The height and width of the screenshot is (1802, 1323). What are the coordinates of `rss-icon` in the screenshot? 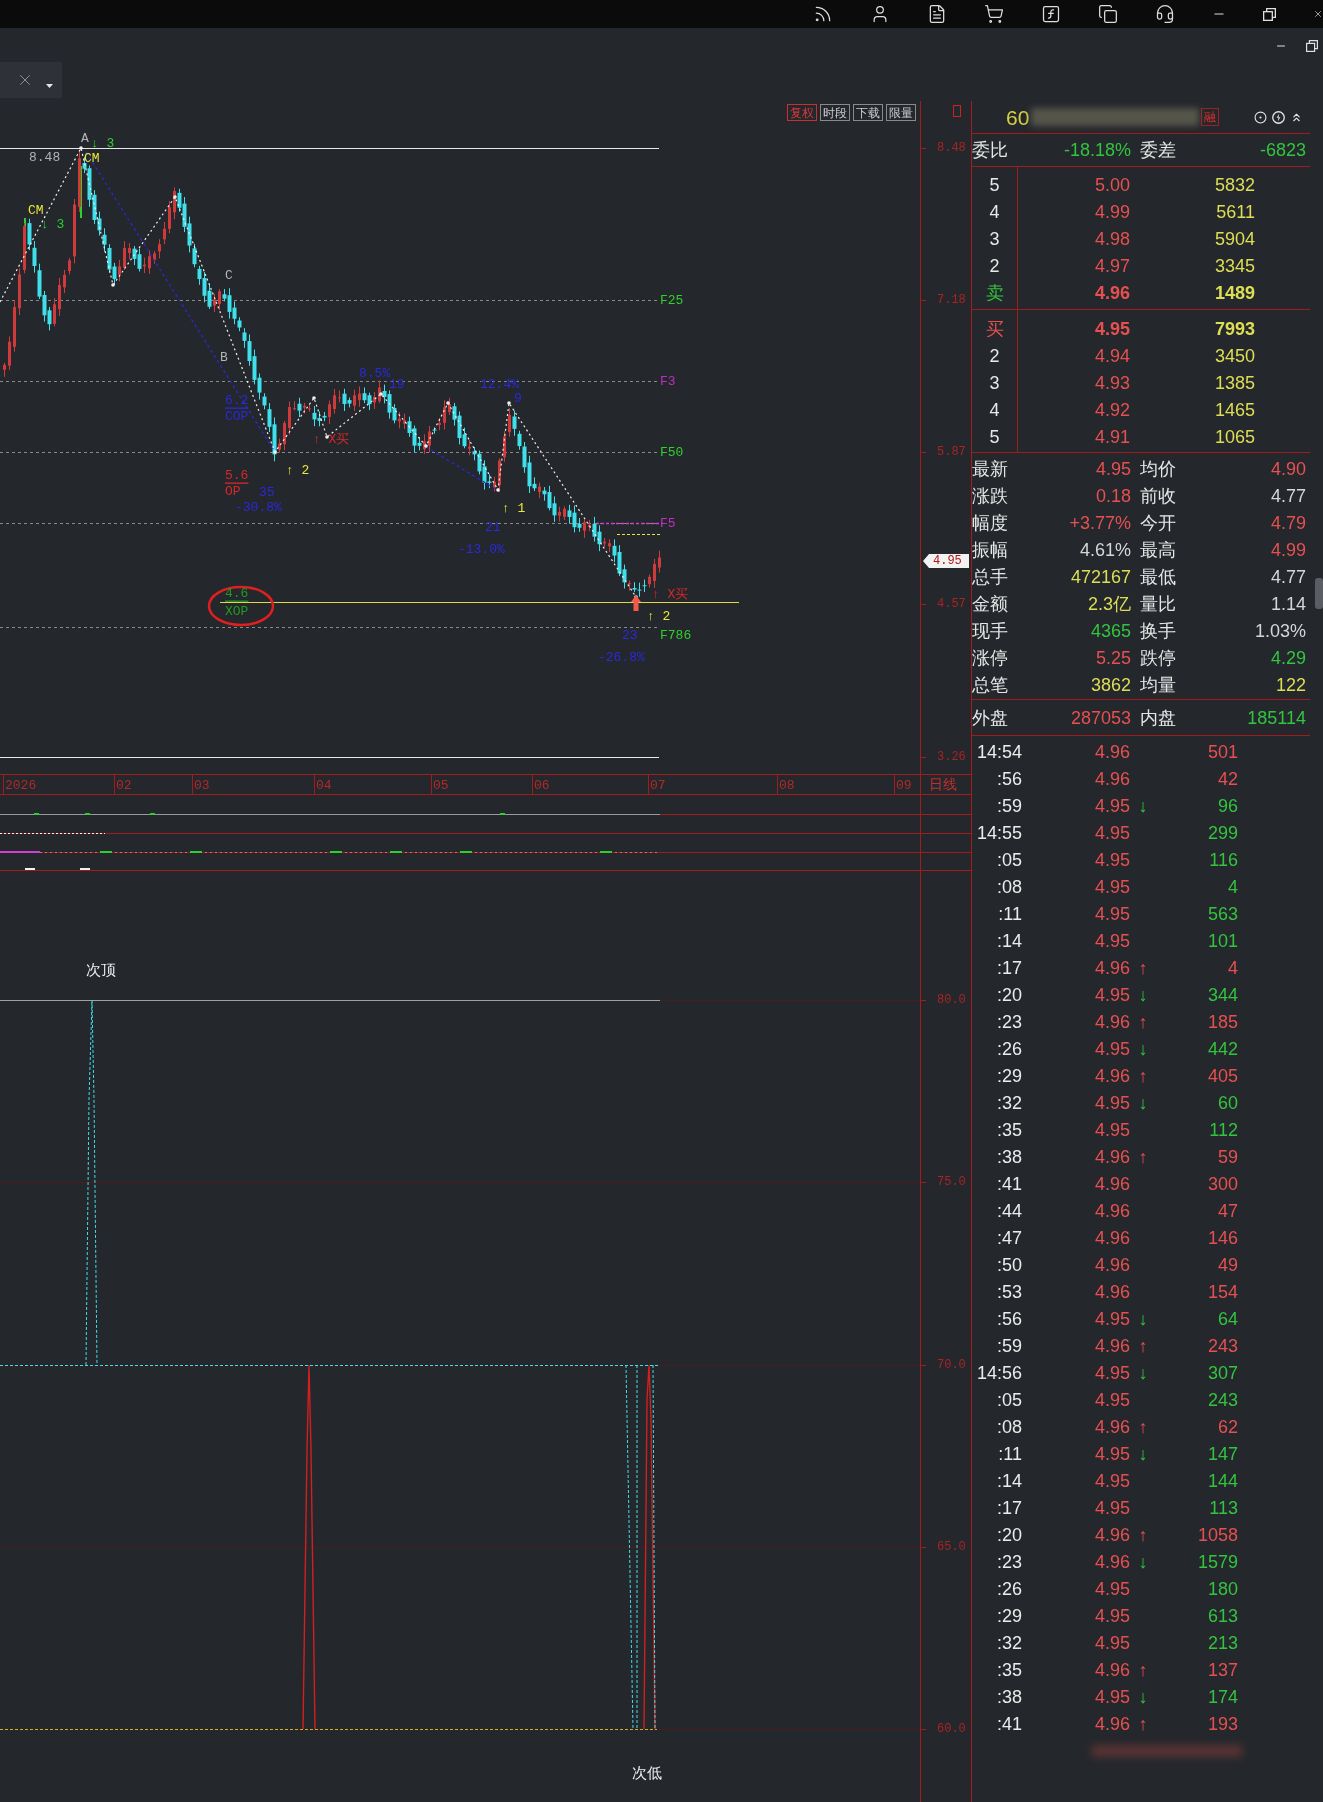 It's located at (823, 14).